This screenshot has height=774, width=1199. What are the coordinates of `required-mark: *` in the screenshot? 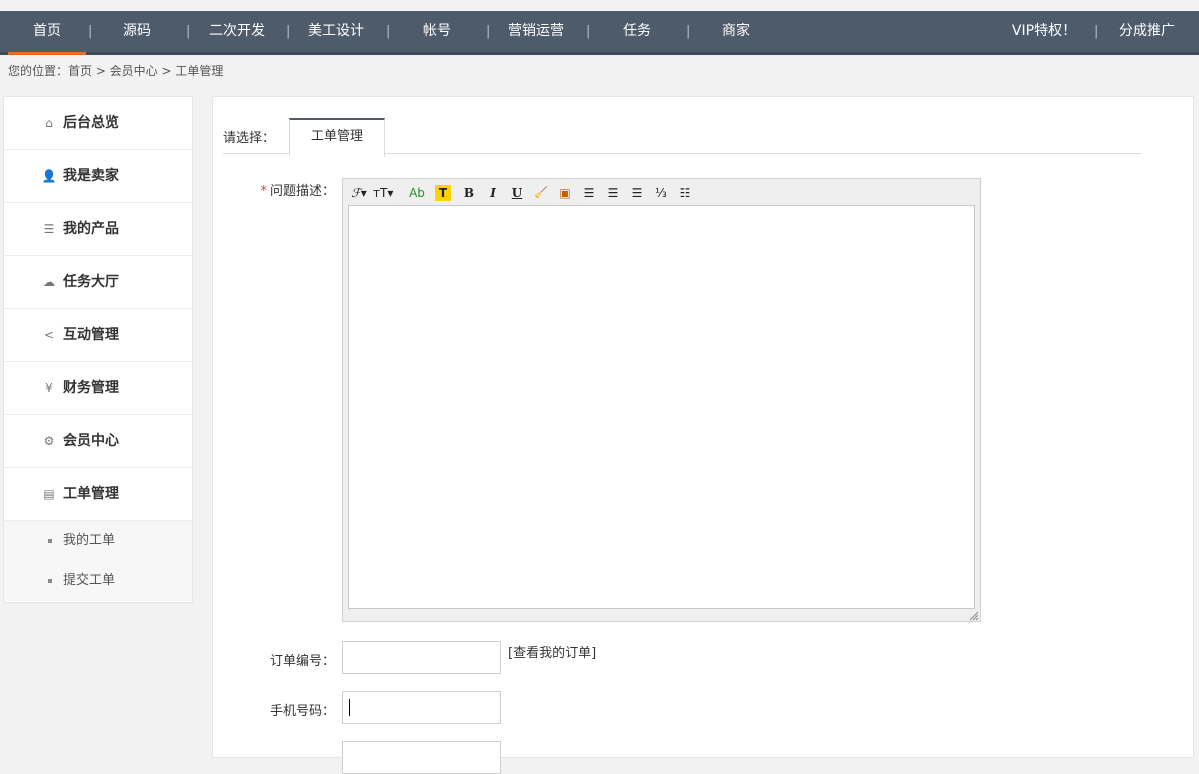 It's located at (263, 191).